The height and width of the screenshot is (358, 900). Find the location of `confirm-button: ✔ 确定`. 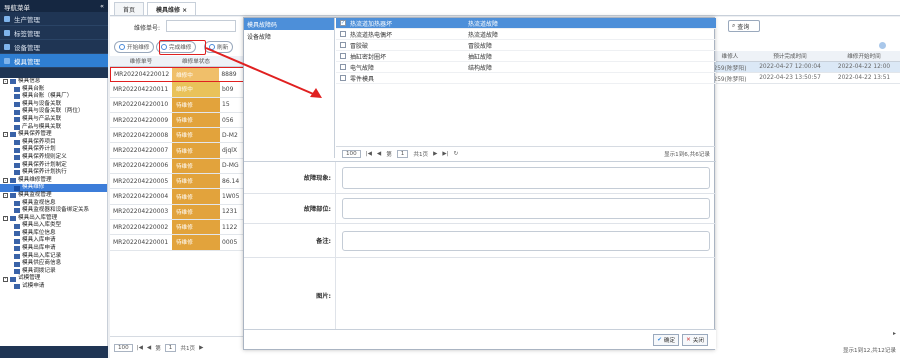

confirm-button: ✔ 确定 is located at coordinates (666, 339).